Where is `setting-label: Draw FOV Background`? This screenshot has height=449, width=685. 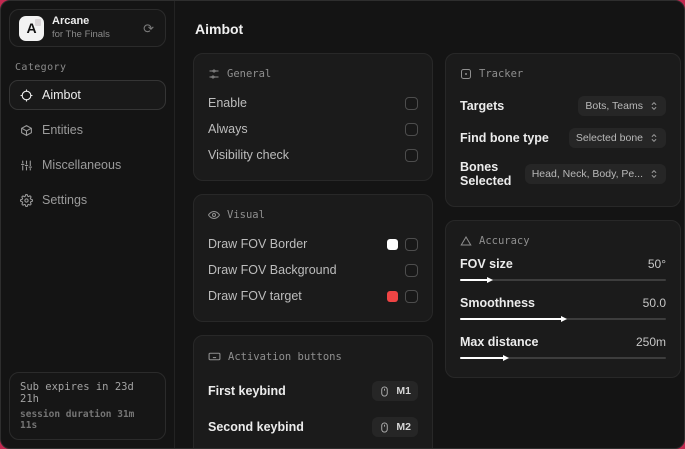
setting-label: Draw FOV Background is located at coordinates (272, 270).